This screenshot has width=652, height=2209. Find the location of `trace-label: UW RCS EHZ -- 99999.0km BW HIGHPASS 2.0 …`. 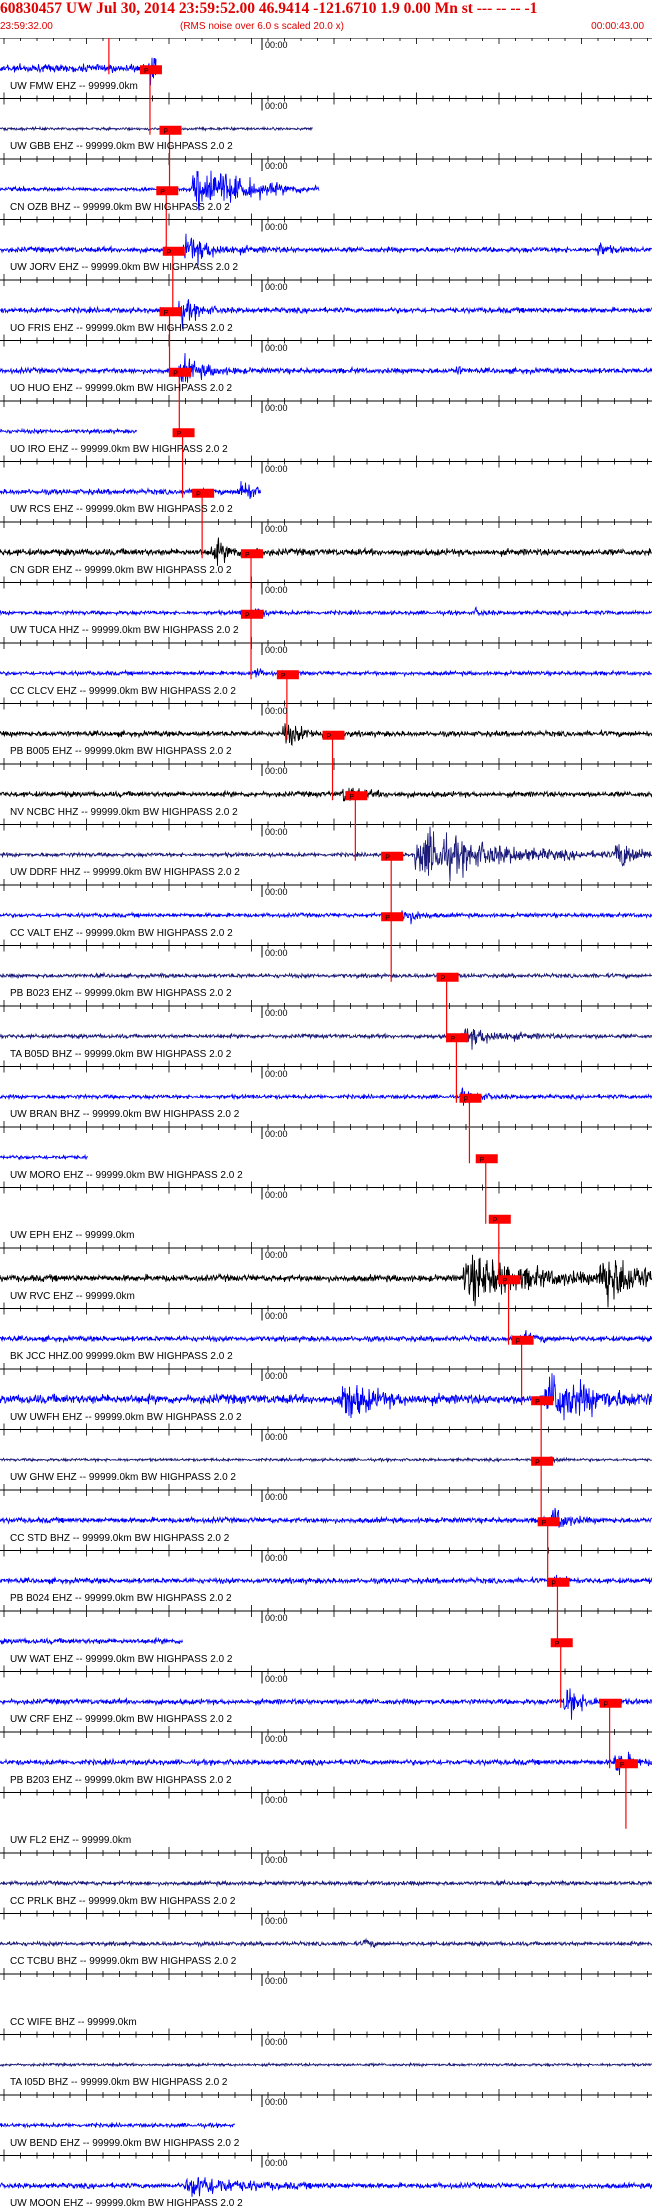

trace-label: UW RCS EHZ -- 99999.0km BW HIGHPASS 2.0 … is located at coordinates (121, 509).